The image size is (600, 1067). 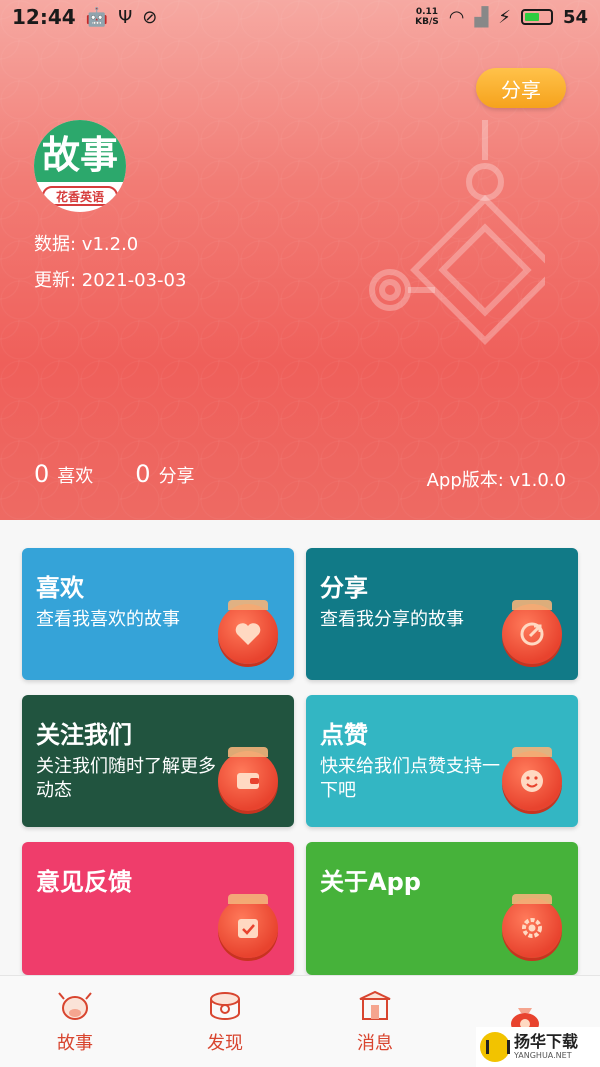 I want to click on shares-card: 分享 查看我分享的故事, so click(x=442, y=614).